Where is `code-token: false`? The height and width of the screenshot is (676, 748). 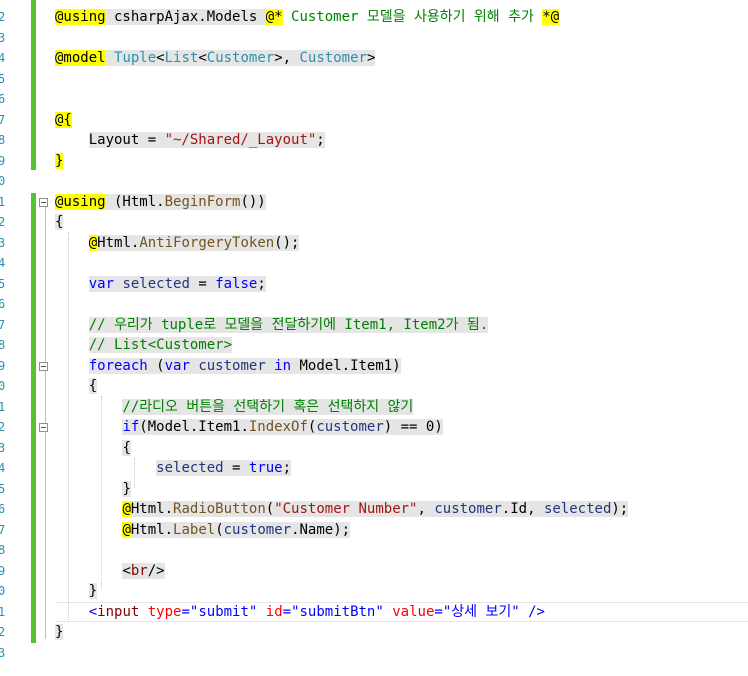 code-token: false is located at coordinates (236, 283).